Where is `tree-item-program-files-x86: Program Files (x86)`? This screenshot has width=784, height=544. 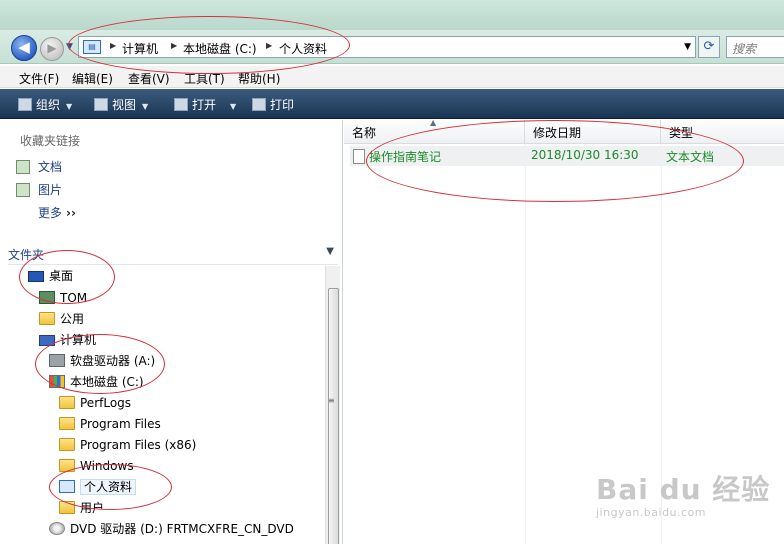
tree-item-program-files-x86: Program Files (x86) is located at coordinates (127, 445).